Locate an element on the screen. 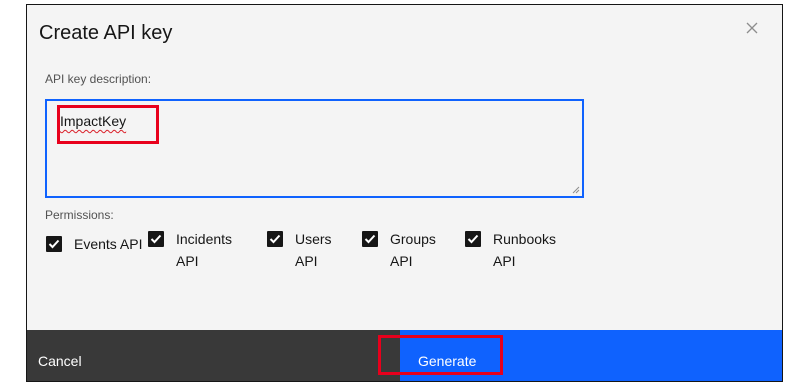 This screenshot has height=384, width=788. dialog-footer: Cancel Generate is located at coordinates (404, 355).